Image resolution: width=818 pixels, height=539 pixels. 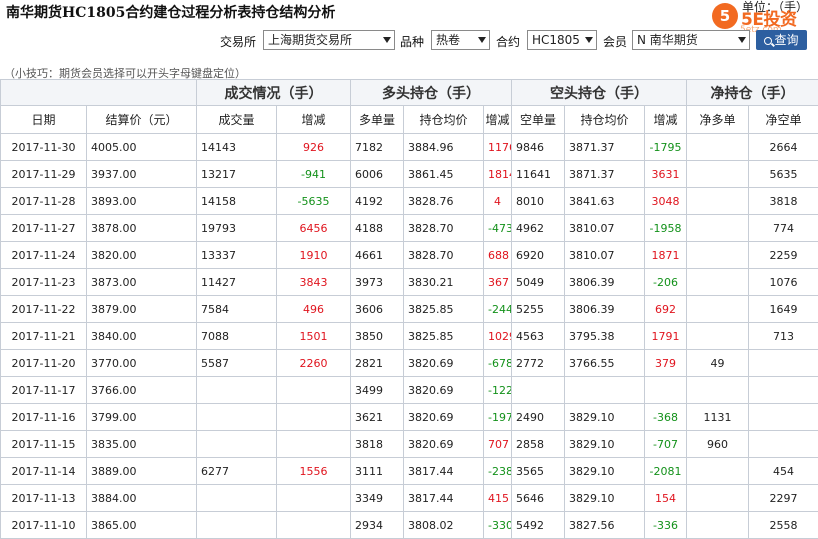 I want to click on cell-date: 2017-11-24, so click(x=43, y=255).